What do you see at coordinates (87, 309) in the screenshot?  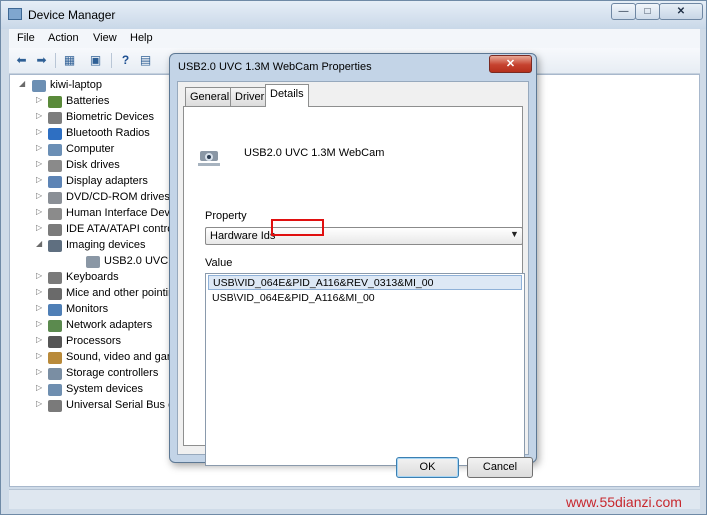 I see `tree-item-label: Monitors` at bounding box center [87, 309].